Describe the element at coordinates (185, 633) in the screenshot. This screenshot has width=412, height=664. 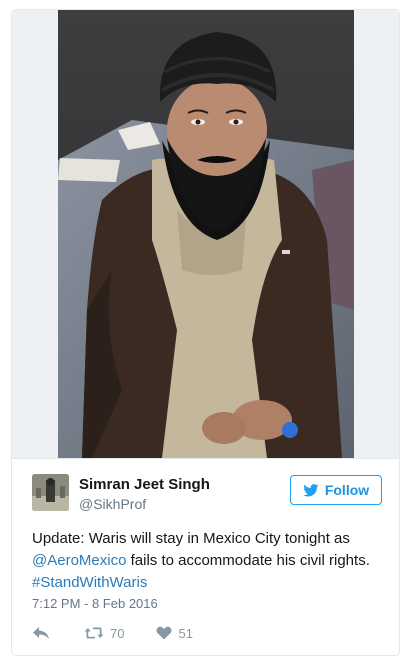
I see `like-count: 51` at that location.